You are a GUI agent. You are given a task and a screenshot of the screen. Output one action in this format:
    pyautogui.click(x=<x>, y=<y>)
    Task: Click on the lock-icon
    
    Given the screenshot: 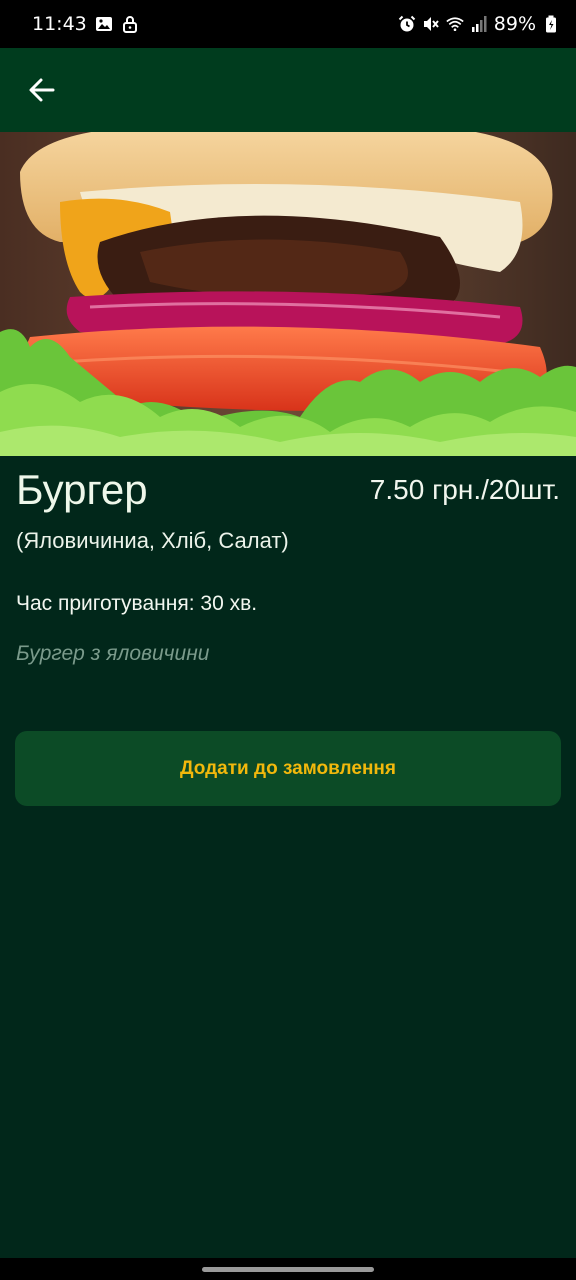 What is the action you would take?
    pyautogui.click(x=130, y=24)
    